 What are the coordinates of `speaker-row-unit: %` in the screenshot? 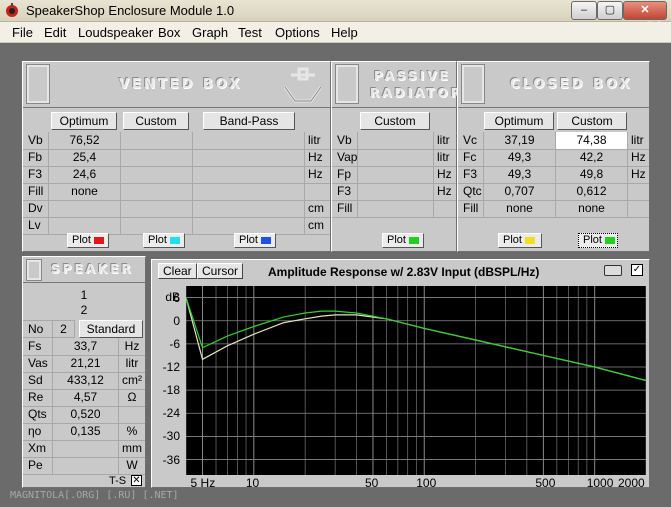 It's located at (132, 432).